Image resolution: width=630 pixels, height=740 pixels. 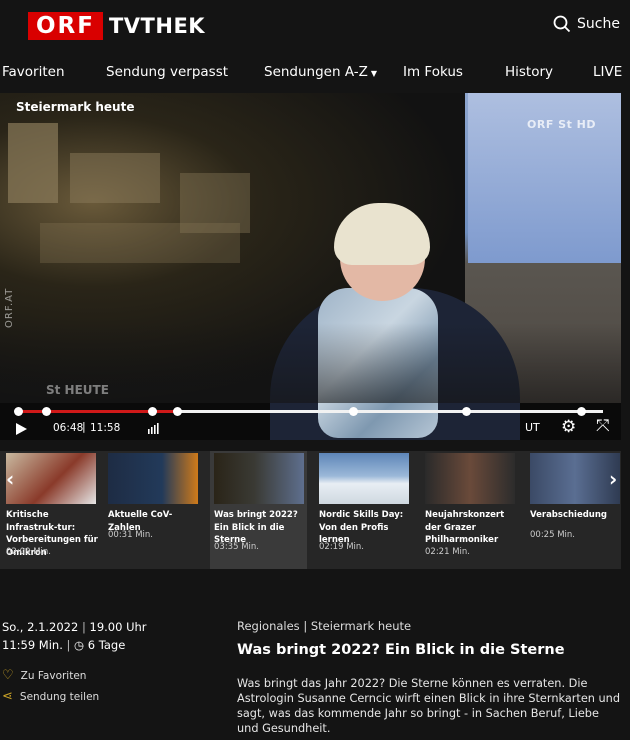 What do you see at coordinates (256, 527) in the screenshot?
I see `card-title: Was bringt 2022? Ein Blick in die Sterne` at bounding box center [256, 527].